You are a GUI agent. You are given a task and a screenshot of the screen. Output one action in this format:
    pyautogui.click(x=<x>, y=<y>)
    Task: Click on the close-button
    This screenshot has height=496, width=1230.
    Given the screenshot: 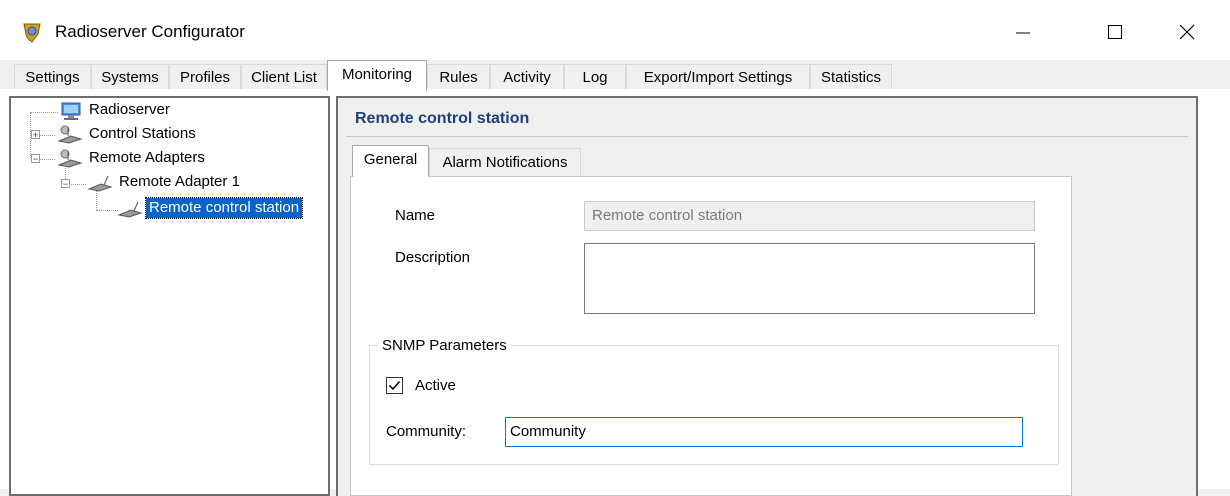 What is the action you would take?
    pyautogui.click(x=1187, y=32)
    